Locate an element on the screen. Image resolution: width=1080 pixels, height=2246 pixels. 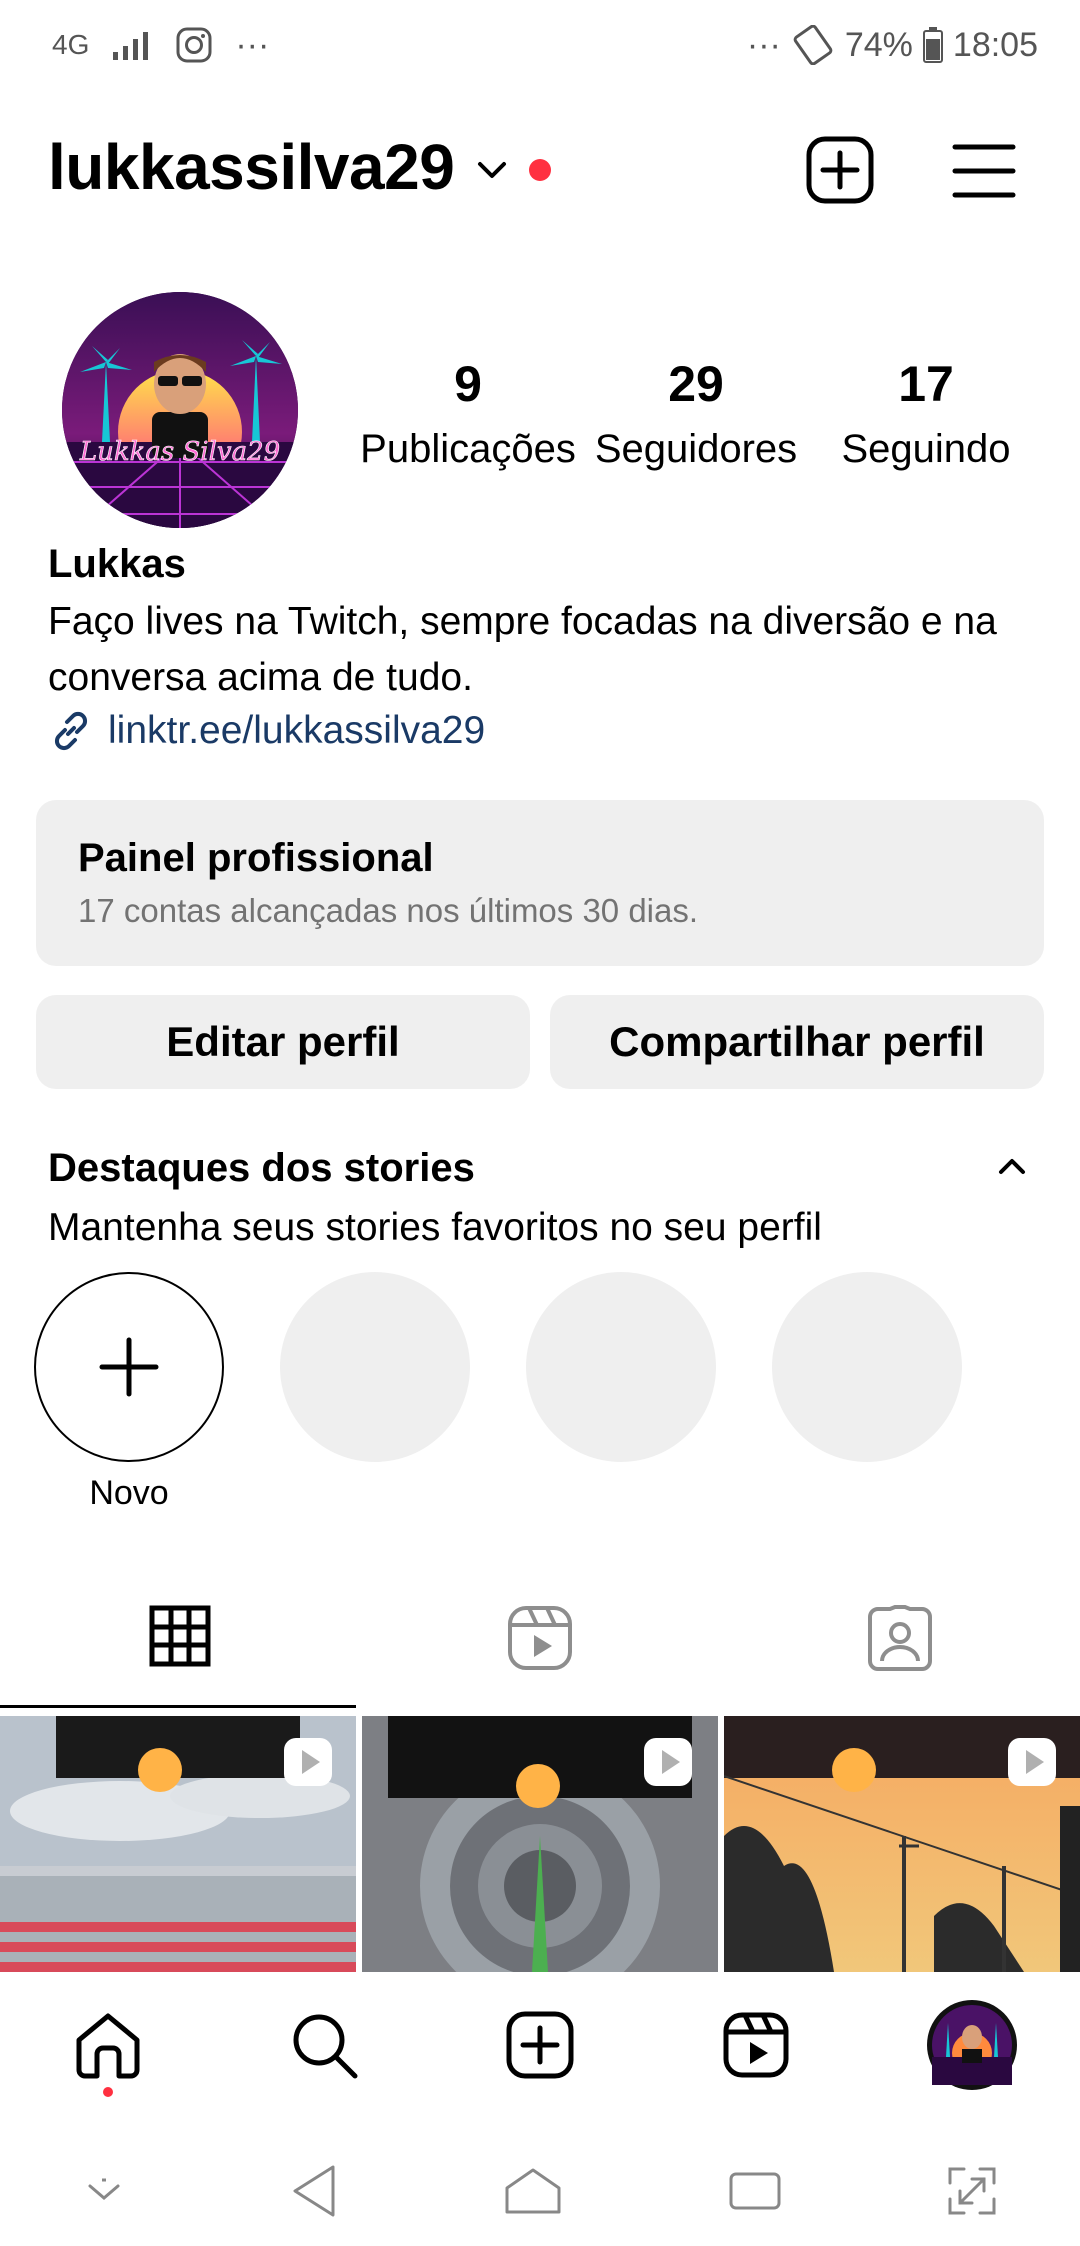
profile-avatar-small is located at coordinates (972, 2045).